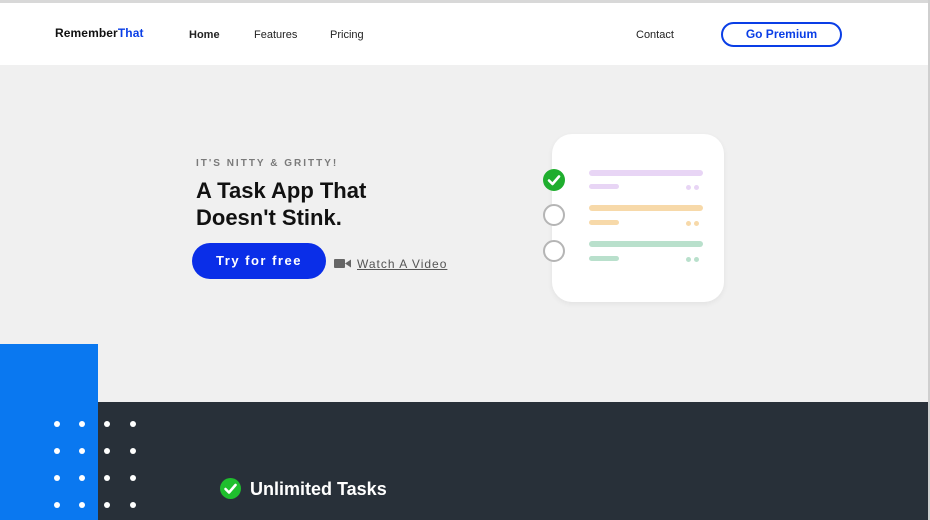  I want to click on nav-link-pricing: Pricing, so click(347, 35).